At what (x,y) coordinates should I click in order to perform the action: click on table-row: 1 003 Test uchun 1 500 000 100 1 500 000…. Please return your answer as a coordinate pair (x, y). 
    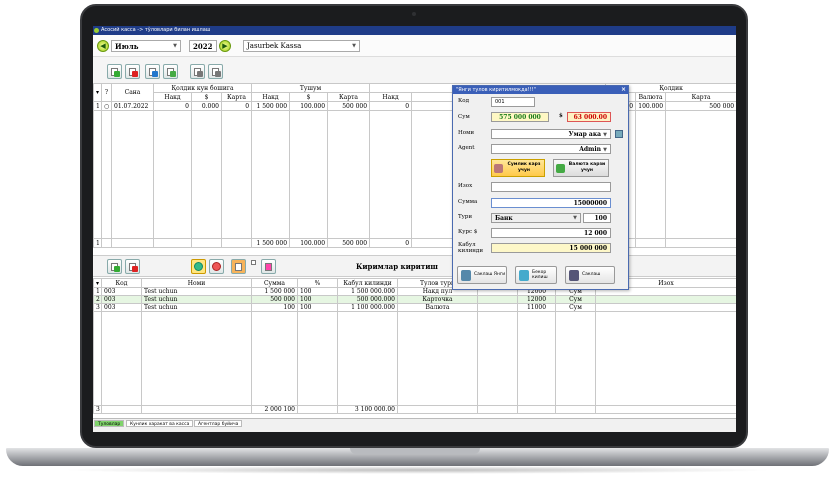
    Looking at the image, I should click on (414, 291).